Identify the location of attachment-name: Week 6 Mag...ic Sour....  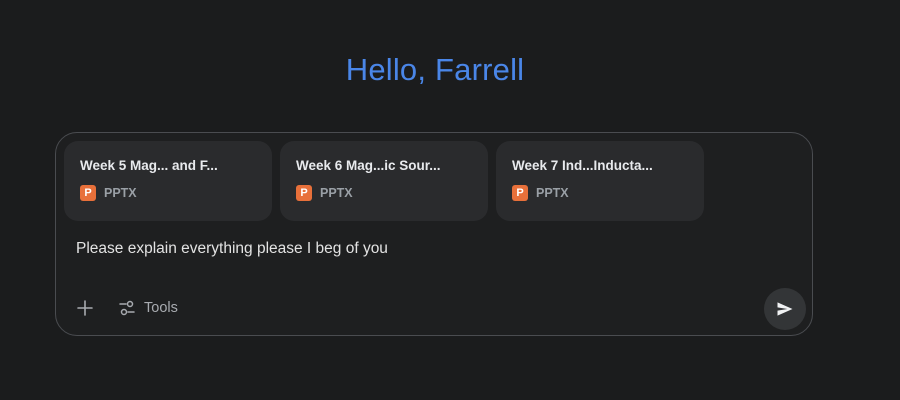
(368, 165).